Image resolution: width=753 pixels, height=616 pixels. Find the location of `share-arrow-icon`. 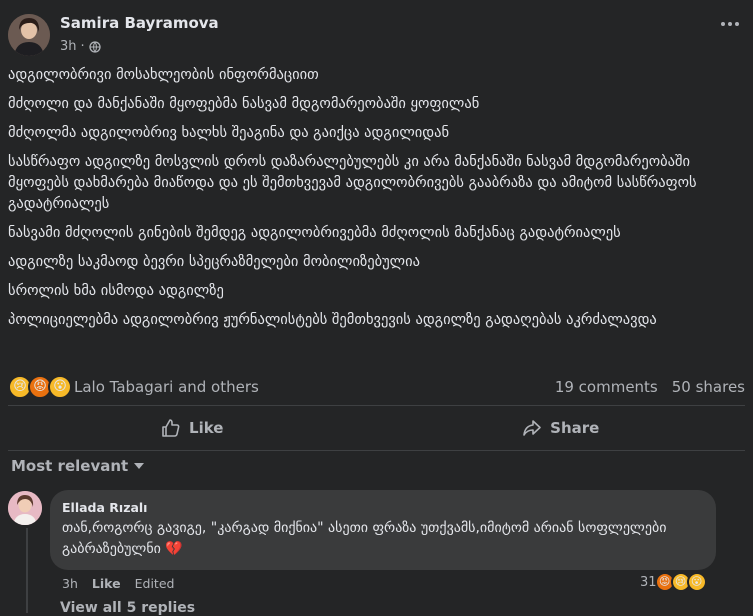

share-arrow-icon is located at coordinates (532, 428).